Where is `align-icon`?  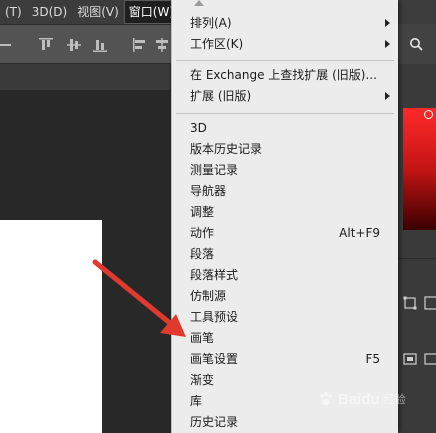
align-icon is located at coordinates (8, 45).